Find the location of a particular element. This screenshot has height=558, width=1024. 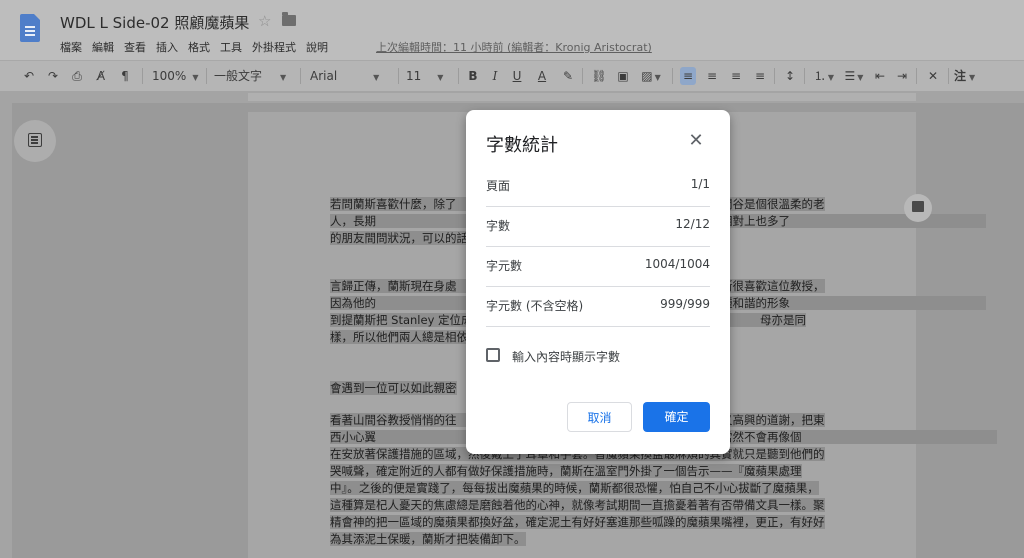

docs-logo-icon is located at coordinates (30, 28).